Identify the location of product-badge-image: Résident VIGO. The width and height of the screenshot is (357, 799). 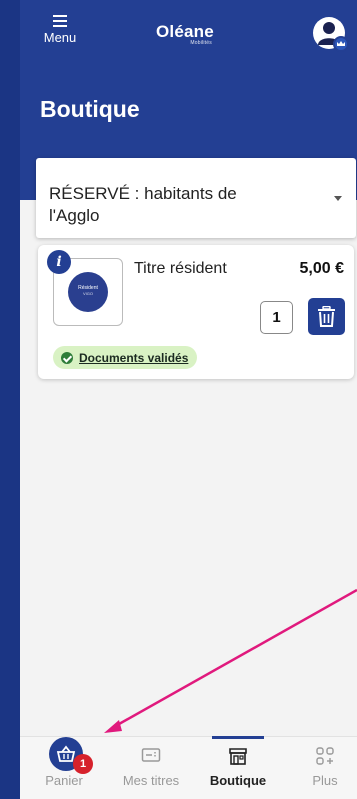
(88, 292).